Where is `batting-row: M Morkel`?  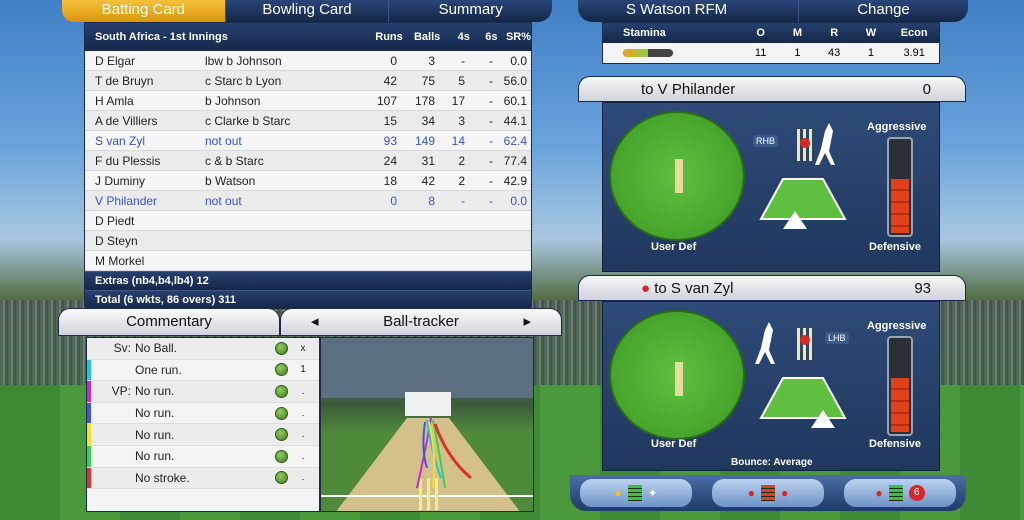 batting-row: M Morkel is located at coordinates (308, 261).